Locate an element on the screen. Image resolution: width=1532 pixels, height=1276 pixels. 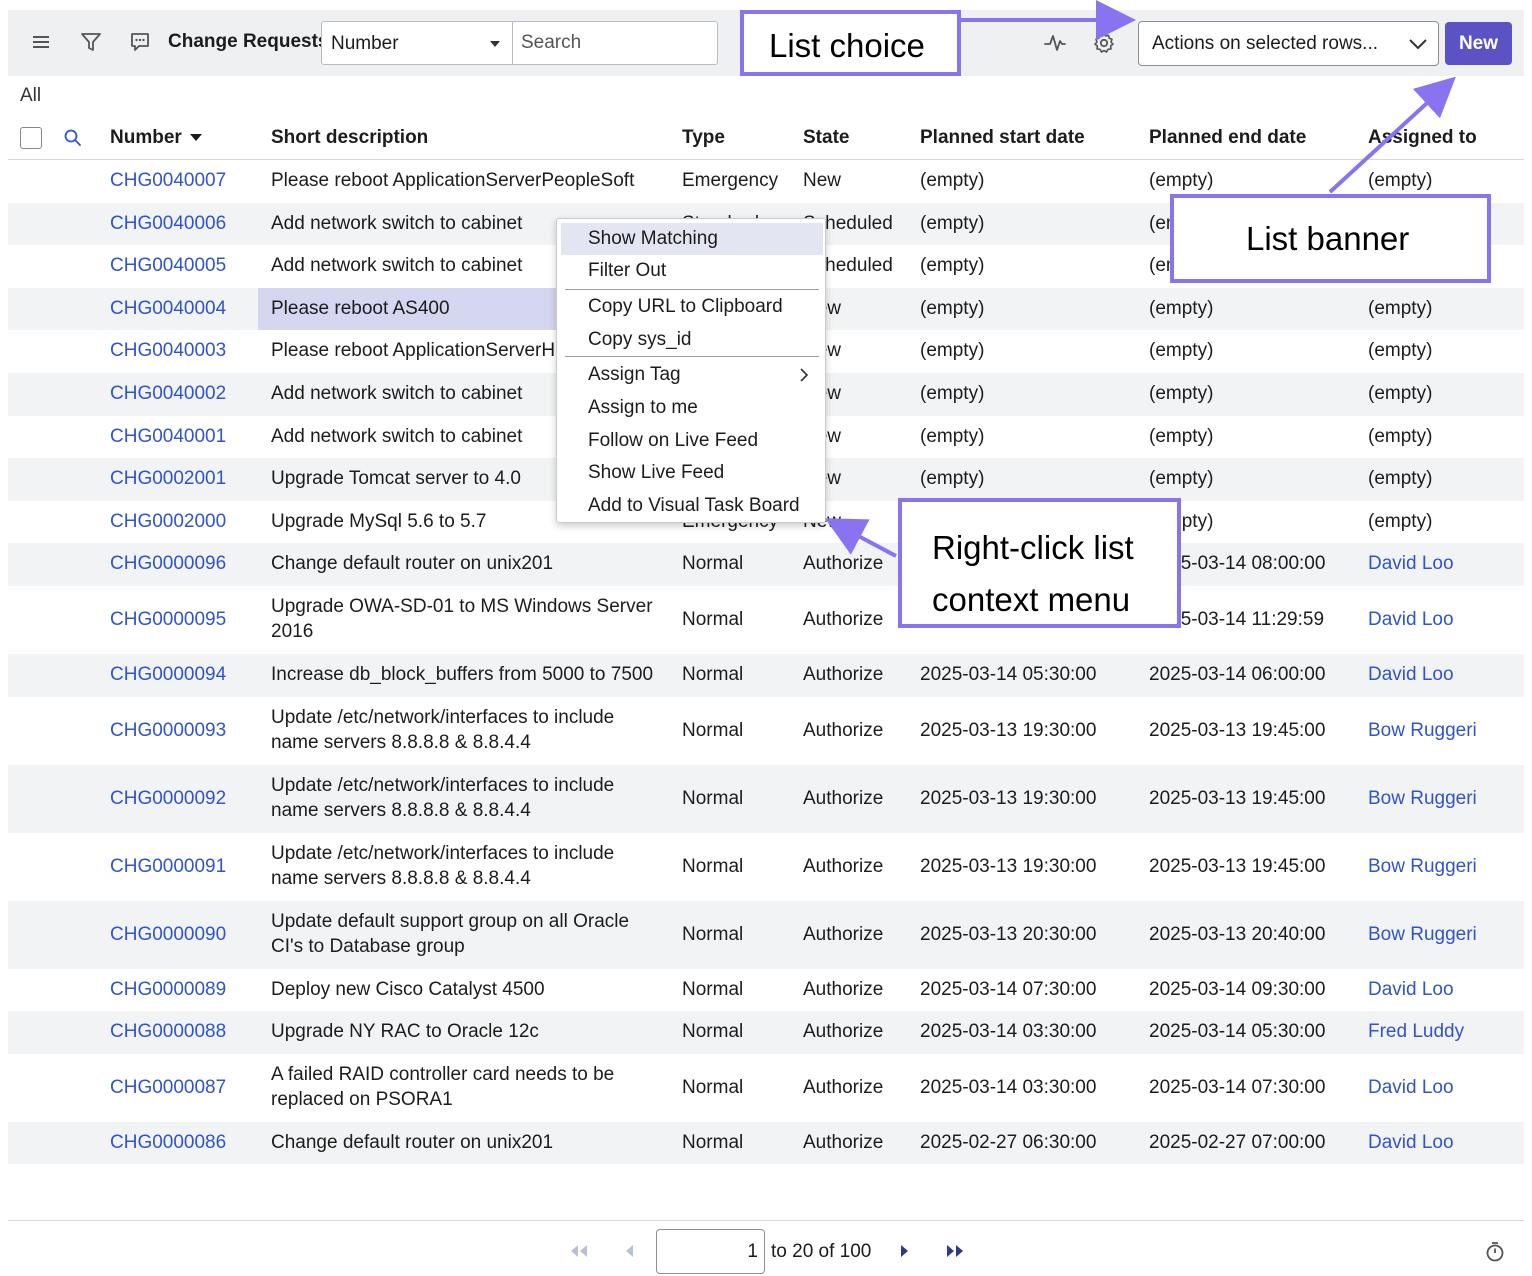
page-number-input is located at coordinates (710, 1251).